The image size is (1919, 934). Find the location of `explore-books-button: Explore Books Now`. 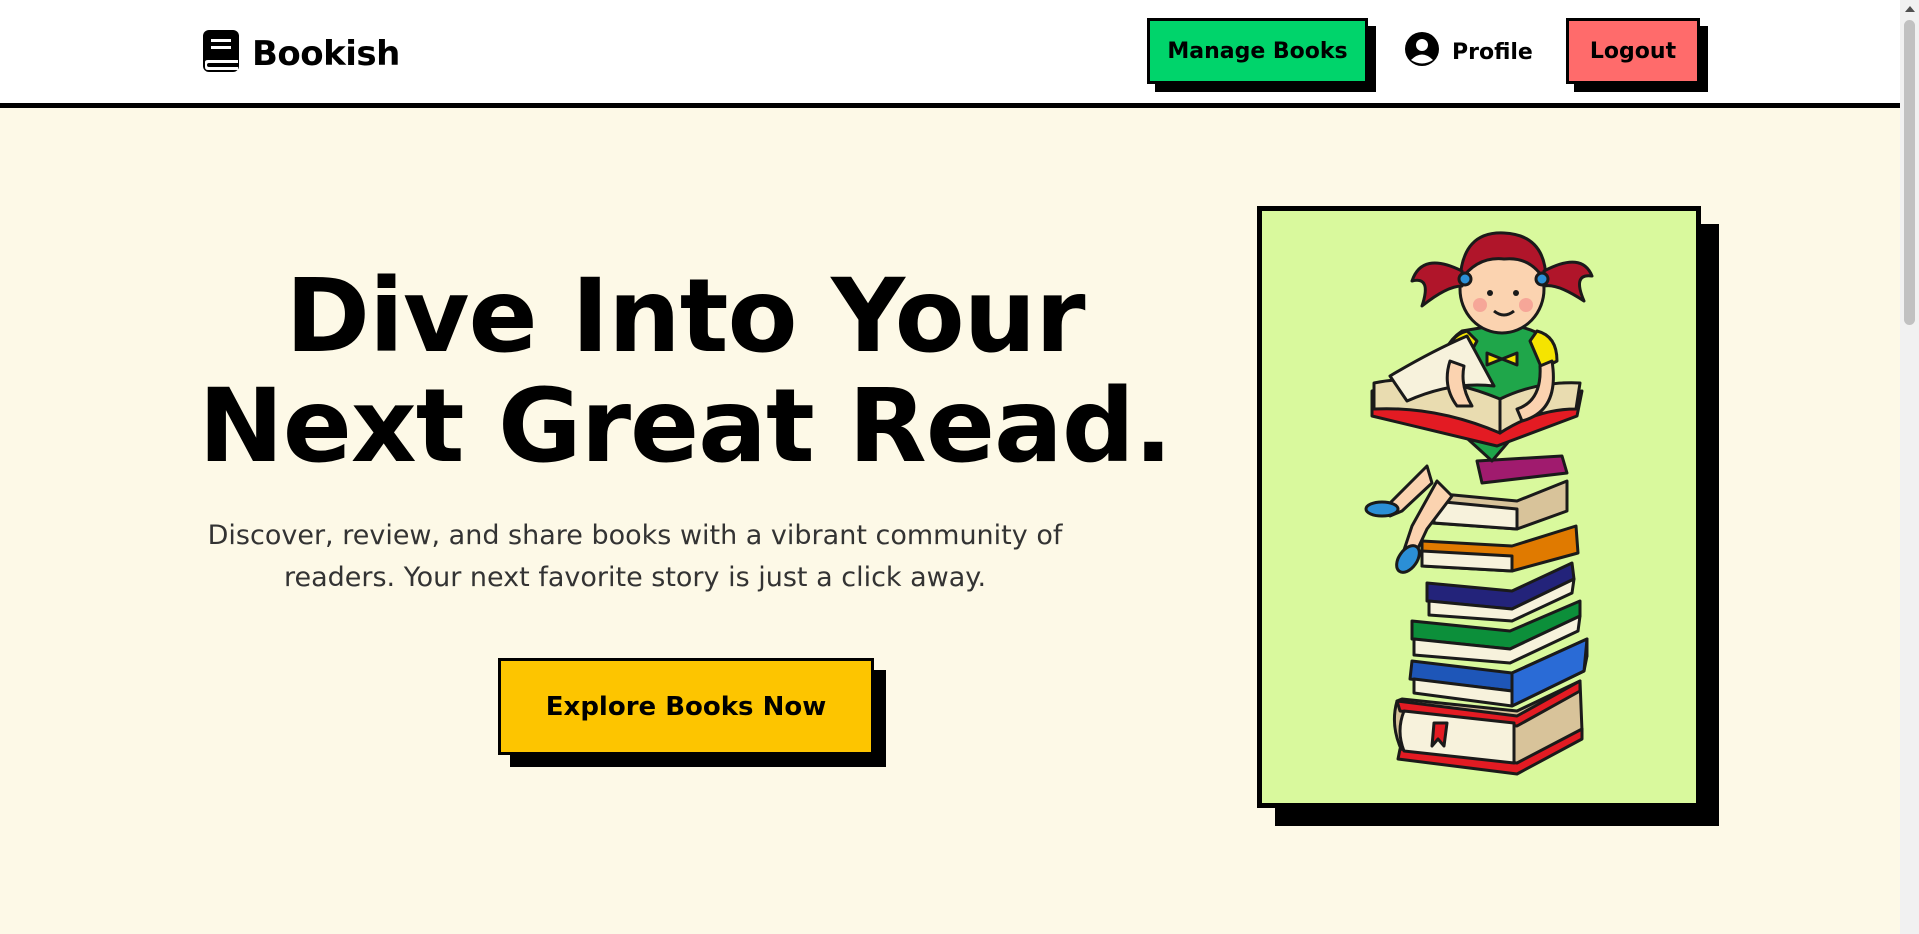

explore-books-button: Explore Books Now is located at coordinates (686, 706).